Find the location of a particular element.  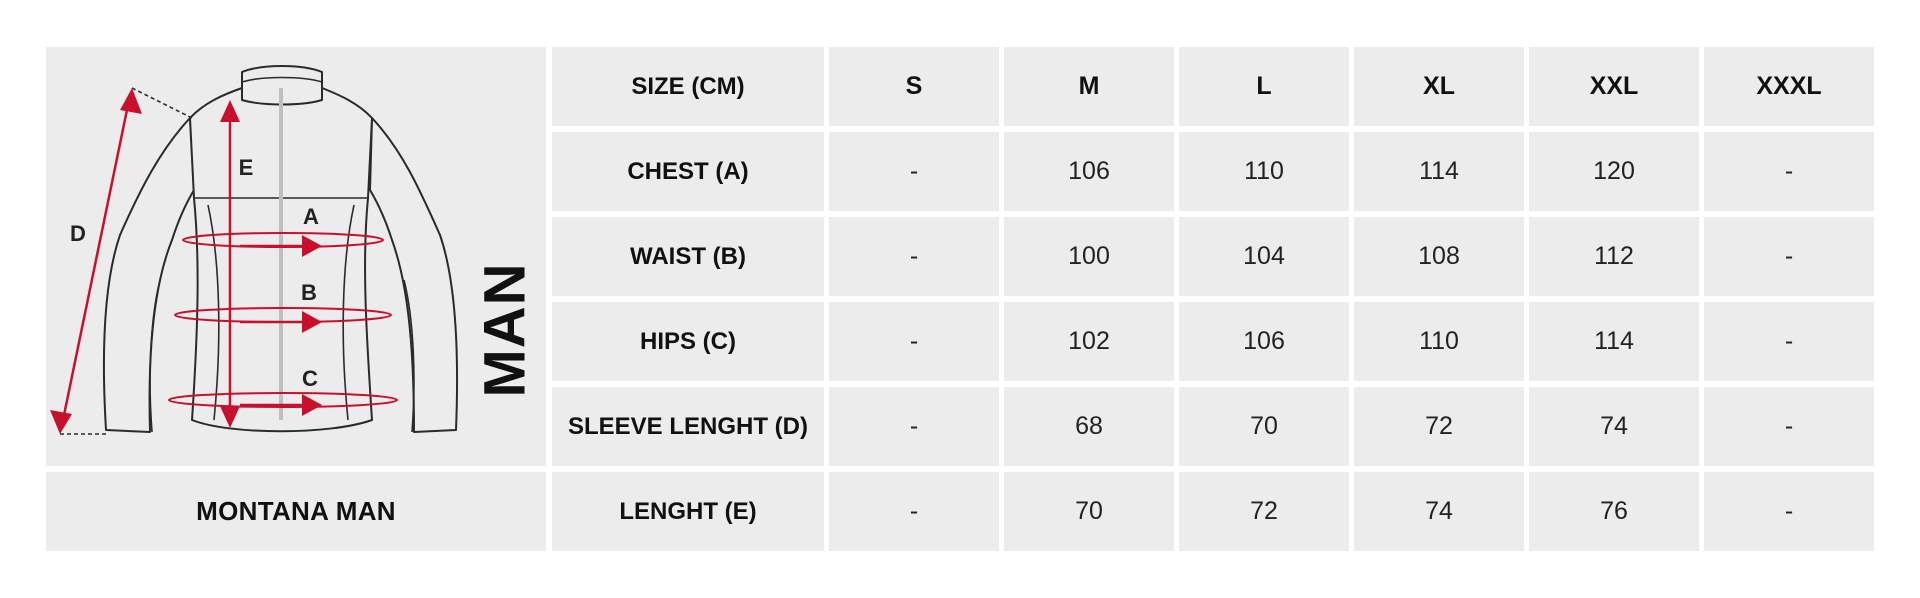

gender-label: MAN is located at coordinates (505, 330).